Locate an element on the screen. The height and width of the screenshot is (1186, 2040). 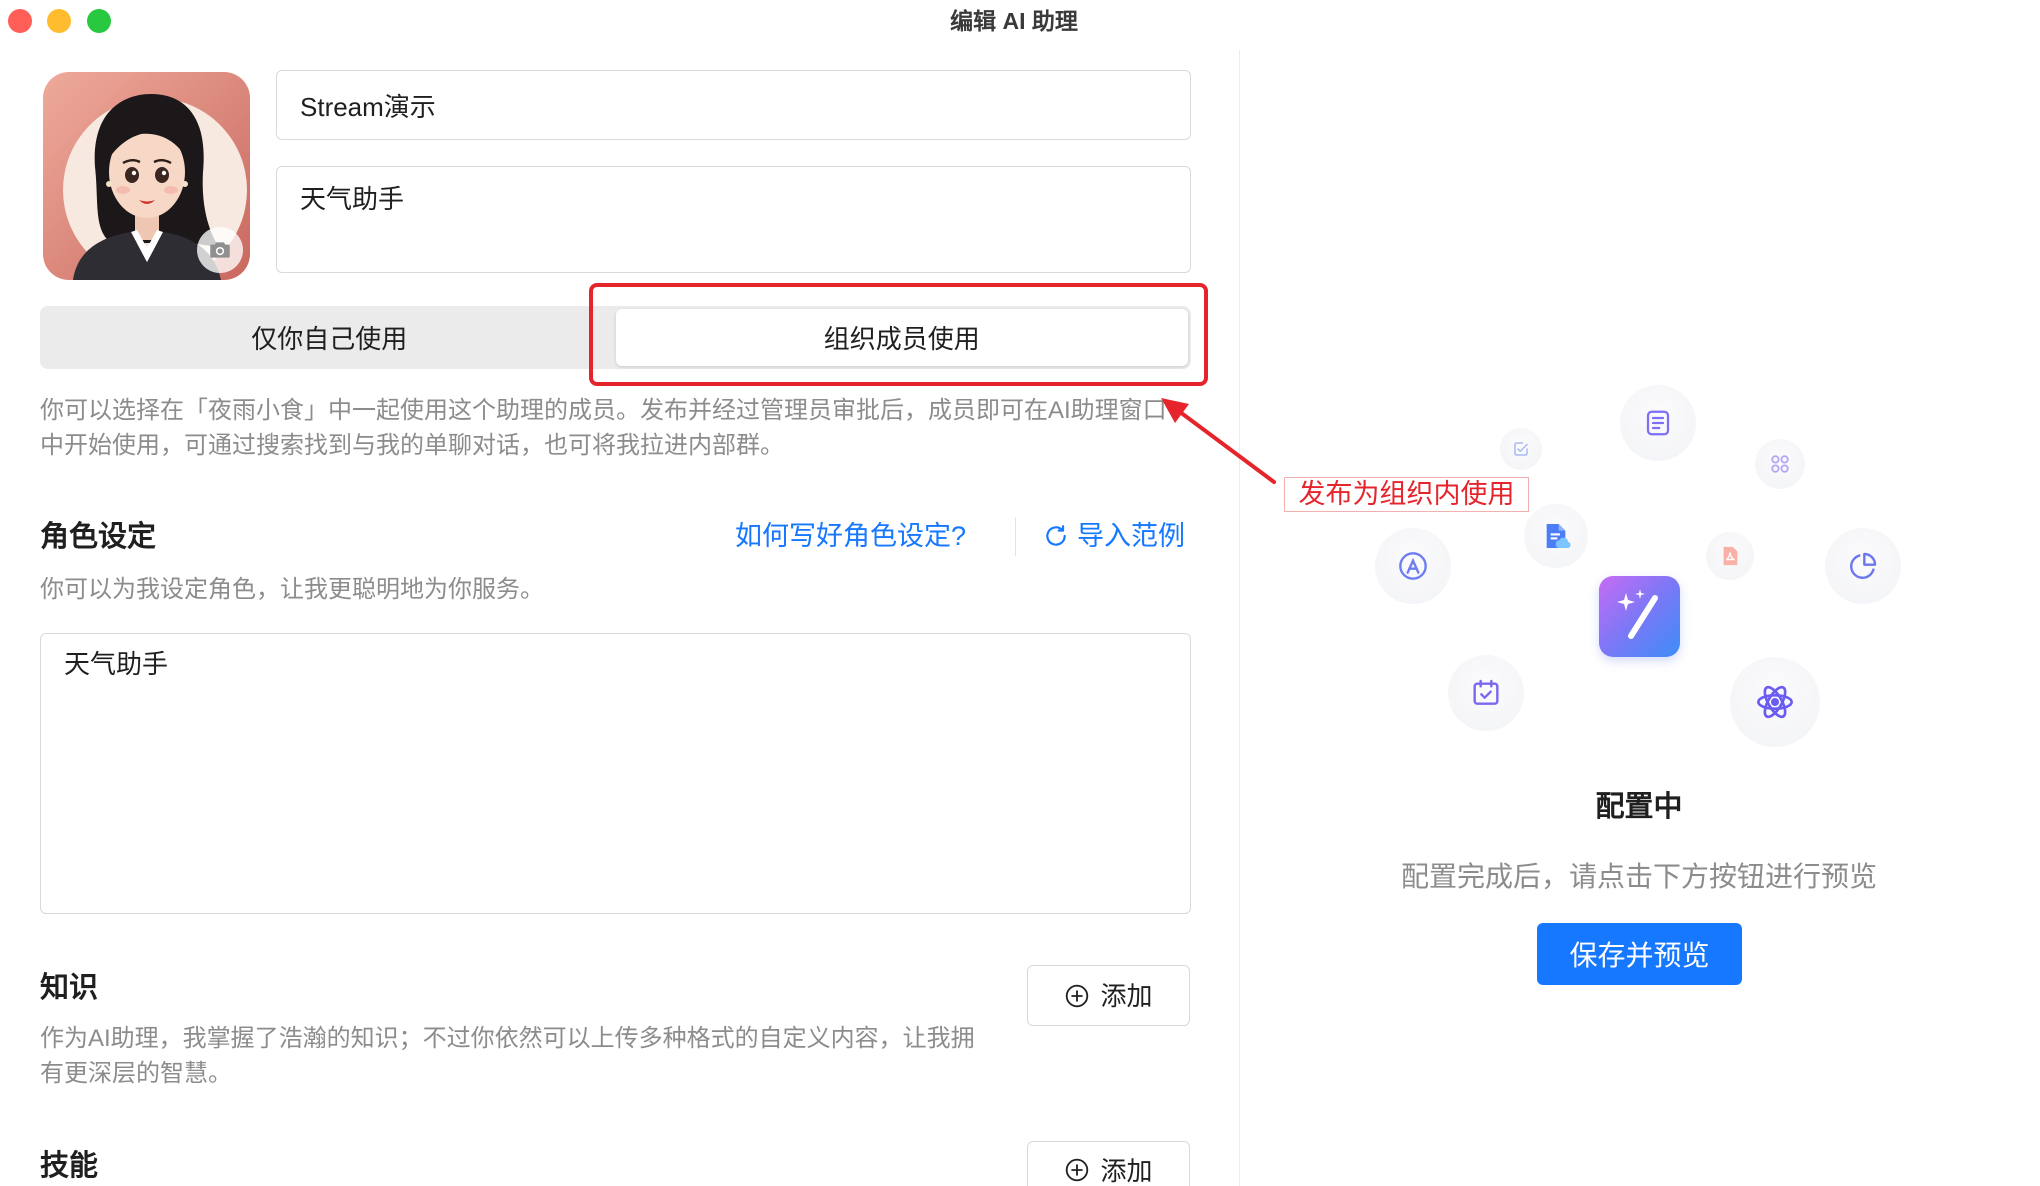
grid-bubble is located at coordinates (1780, 464).